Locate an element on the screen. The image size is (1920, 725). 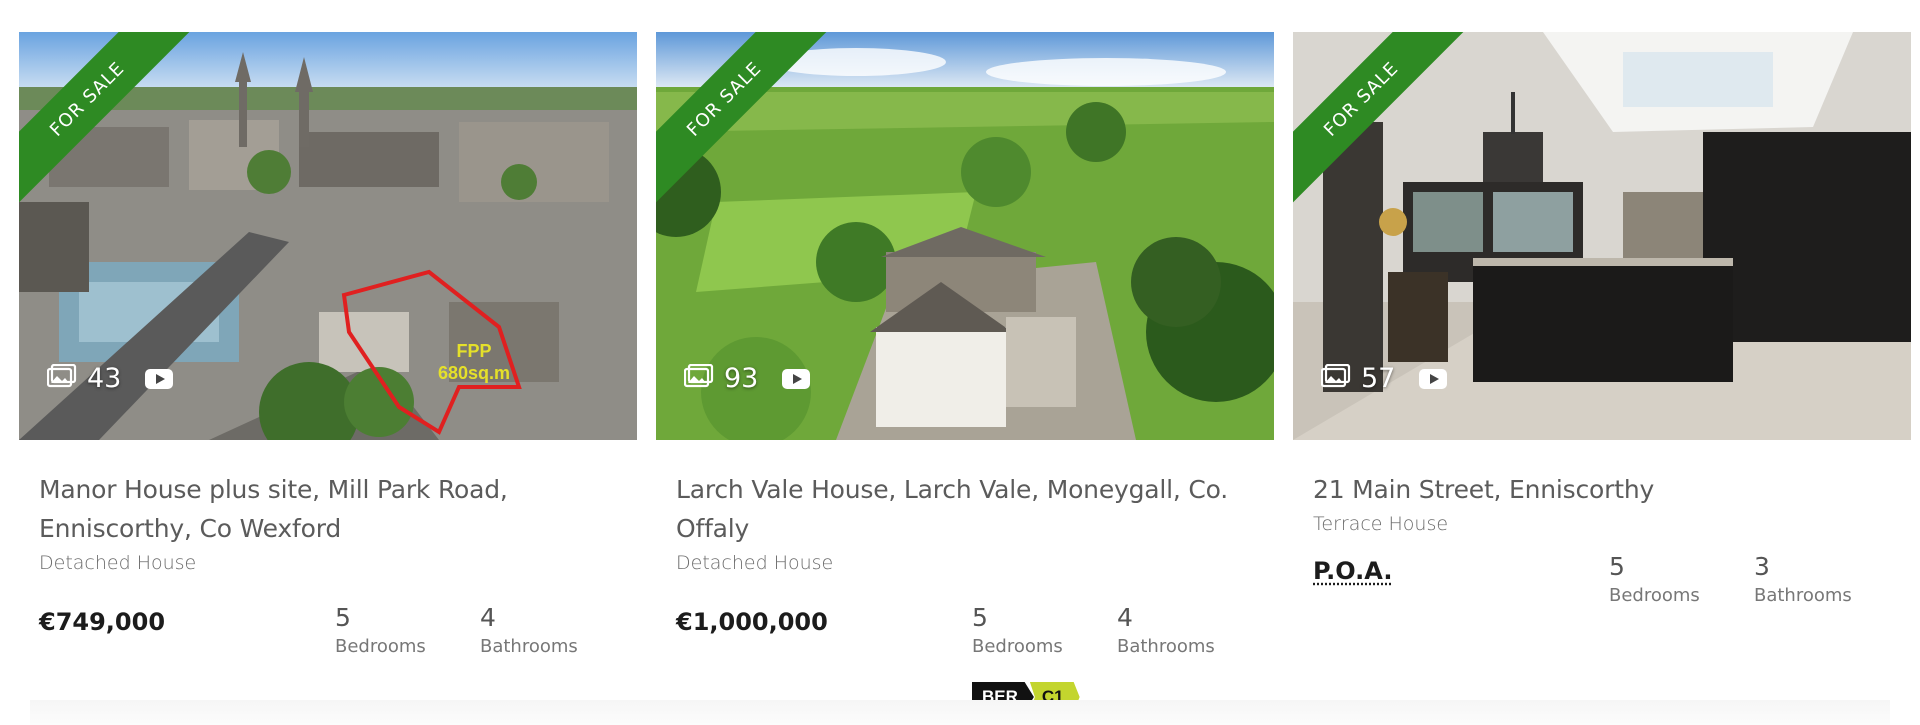
price-on-application-link: P.O.A. is located at coordinates (1352, 571).